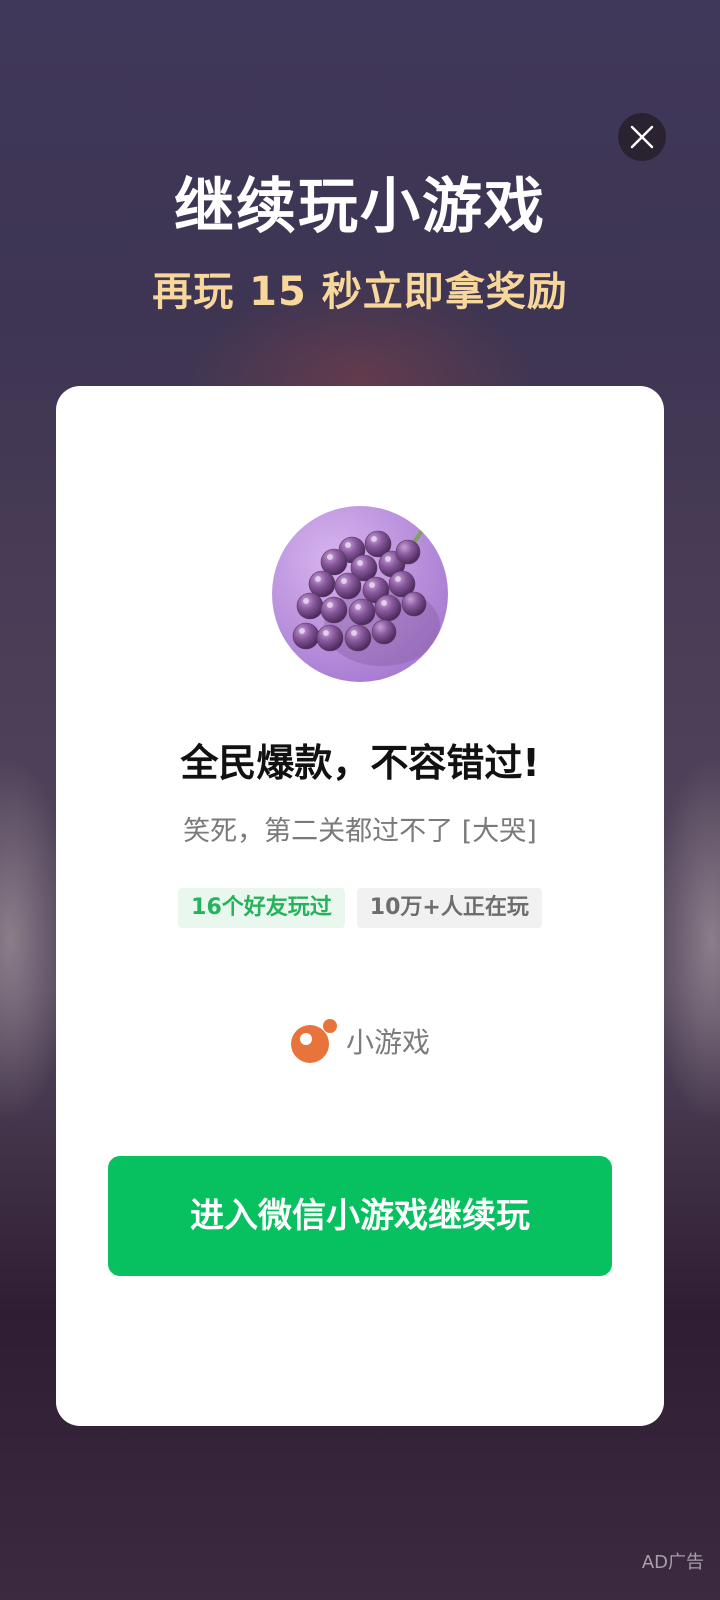 The height and width of the screenshot is (1600, 720). I want to click on game-avatar, so click(360, 594).